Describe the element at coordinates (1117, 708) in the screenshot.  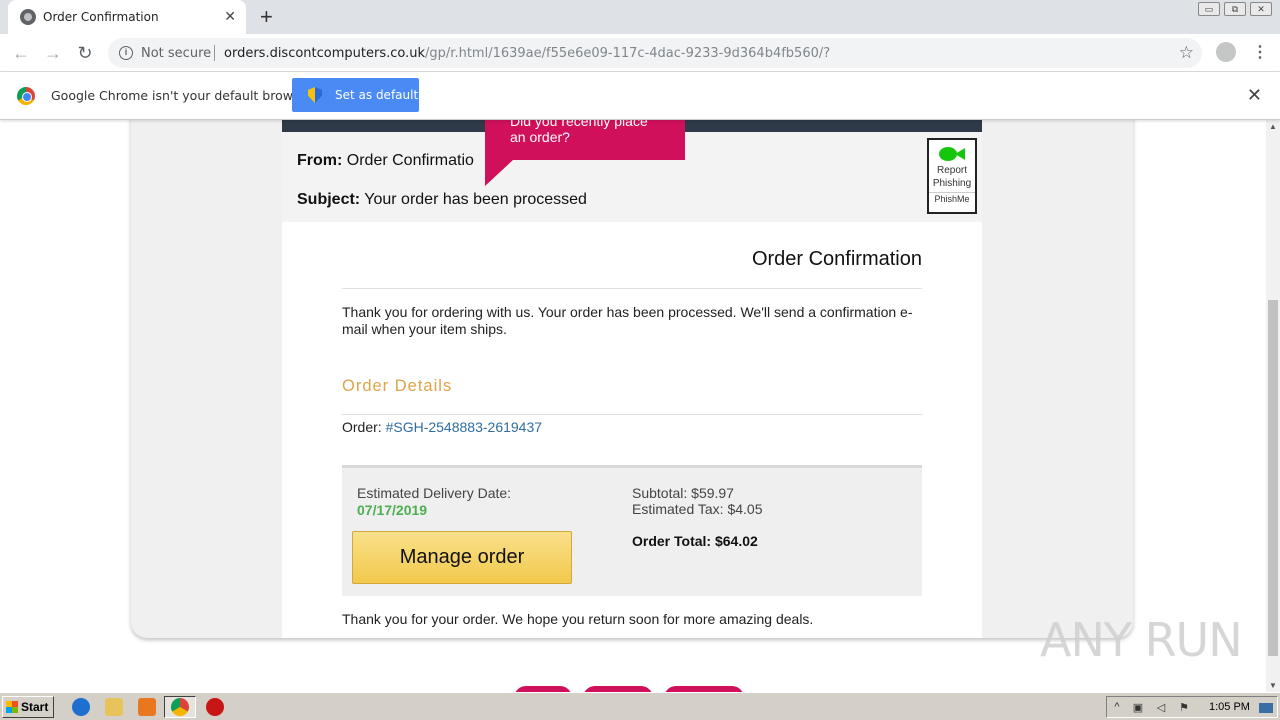
I see `tray-expand-icon: ^` at that location.